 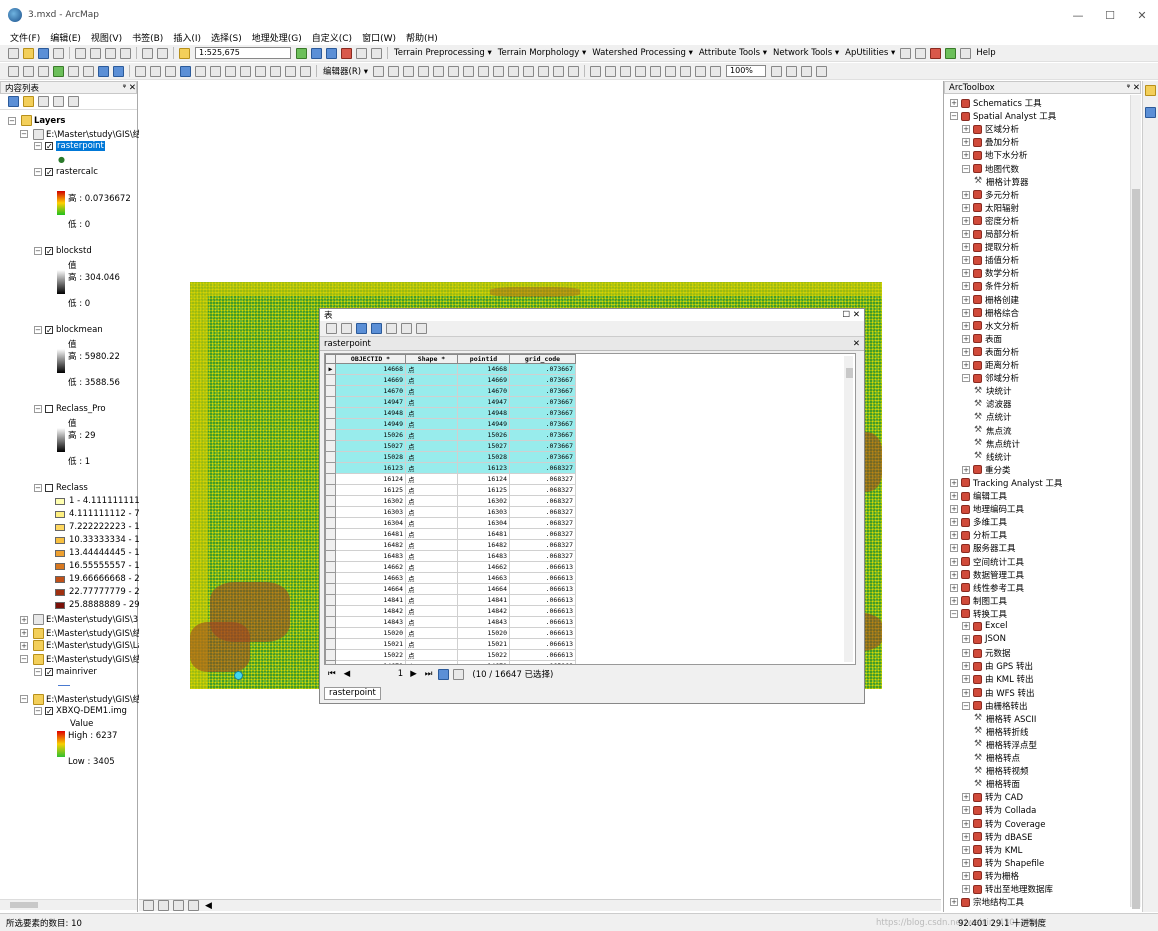 I want to click on table-row: 14842 点 14842.066613, so click(x=450, y=611).